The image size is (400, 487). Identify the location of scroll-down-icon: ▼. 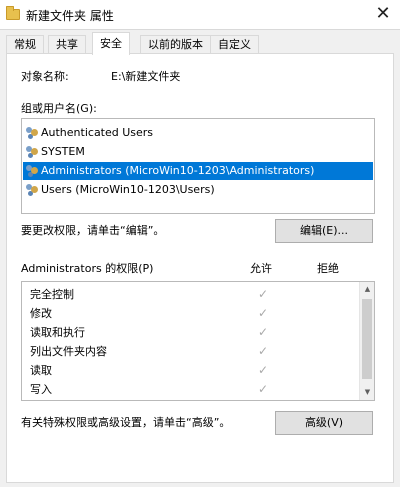
(367, 392).